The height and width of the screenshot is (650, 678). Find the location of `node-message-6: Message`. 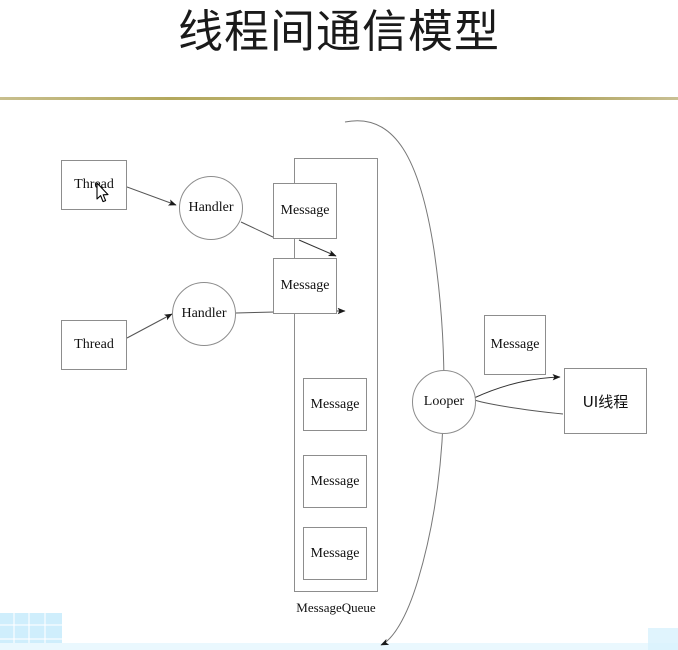

node-message-6: Message is located at coordinates (515, 345).